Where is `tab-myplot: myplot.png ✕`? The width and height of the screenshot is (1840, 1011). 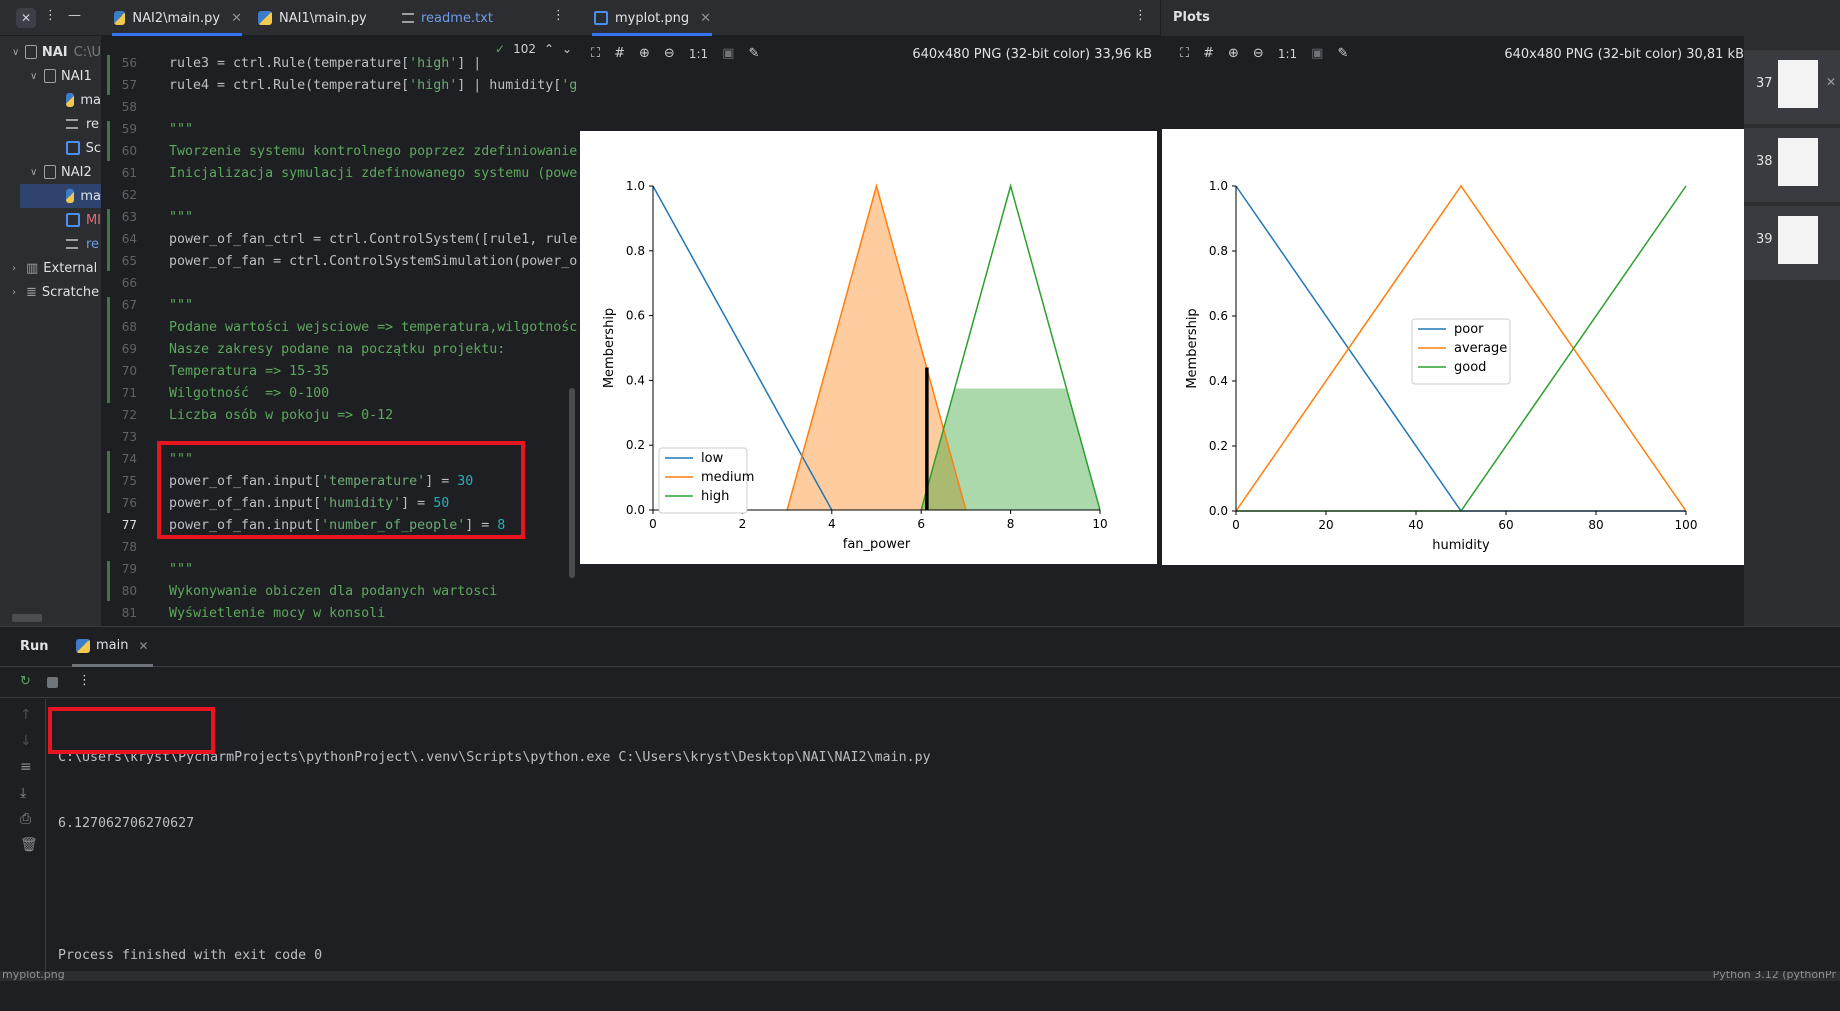 tab-myplot: myplot.png ✕ is located at coordinates (652, 18).